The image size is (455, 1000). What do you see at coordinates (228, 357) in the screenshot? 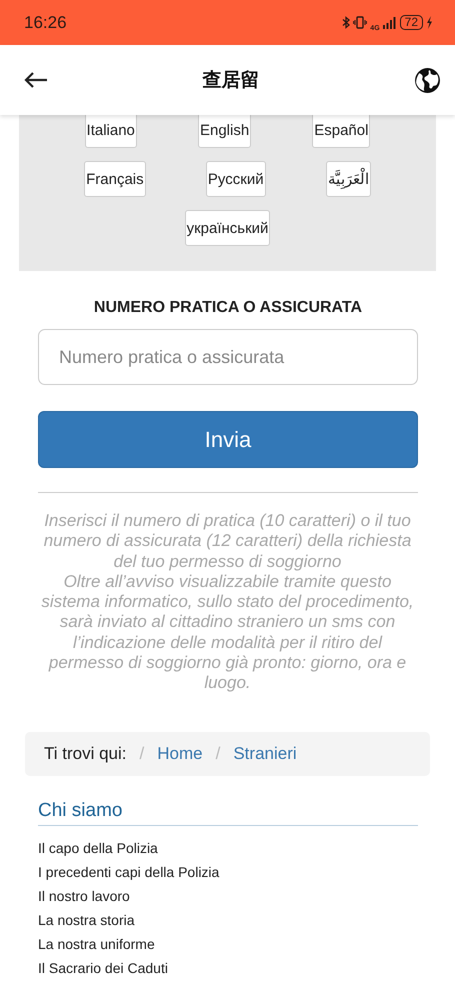
I see `practice-number-field: Numero pratica o assicurata` at bounding box center [228, 357].